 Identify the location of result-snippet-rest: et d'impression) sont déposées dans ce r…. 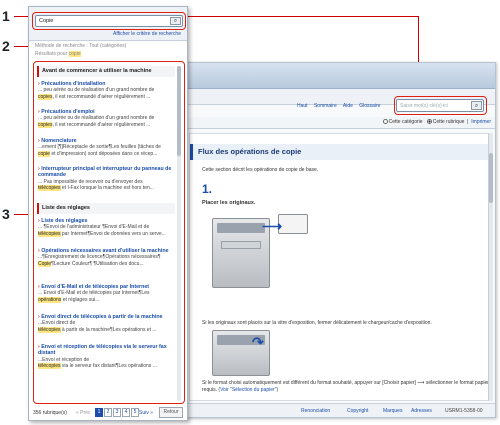
(103, 153).